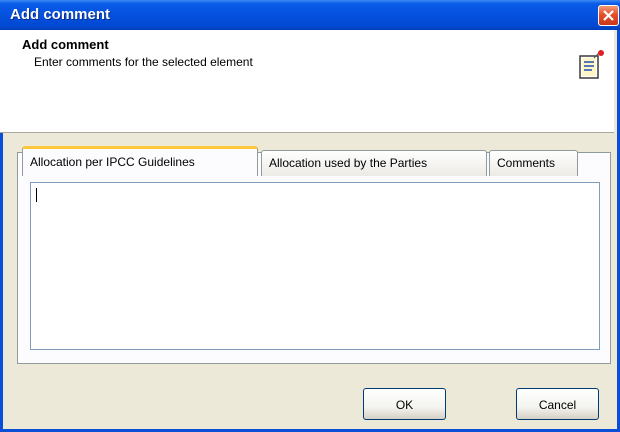 The image size is (620, 432). I want to click on tab-allocation-parties: Allocation used by the Parties, so click(374, 163).